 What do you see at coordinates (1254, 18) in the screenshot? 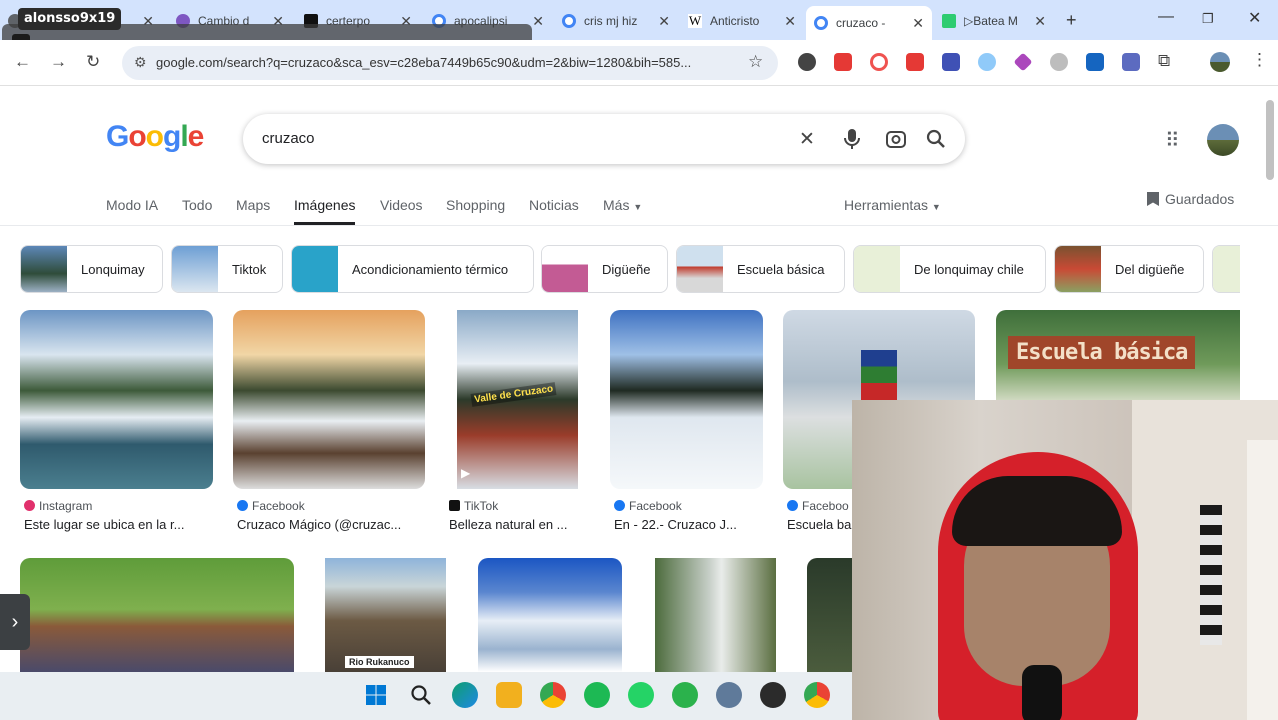
I see `close-window-icon: ✕` at bounding box center [1254, 18].